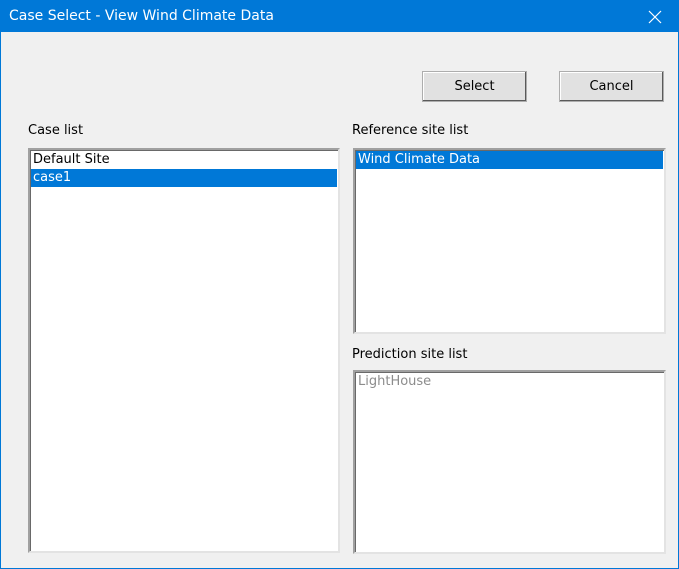 The image size is (679, 569). I want to click on close-icon, so click(655, 17).